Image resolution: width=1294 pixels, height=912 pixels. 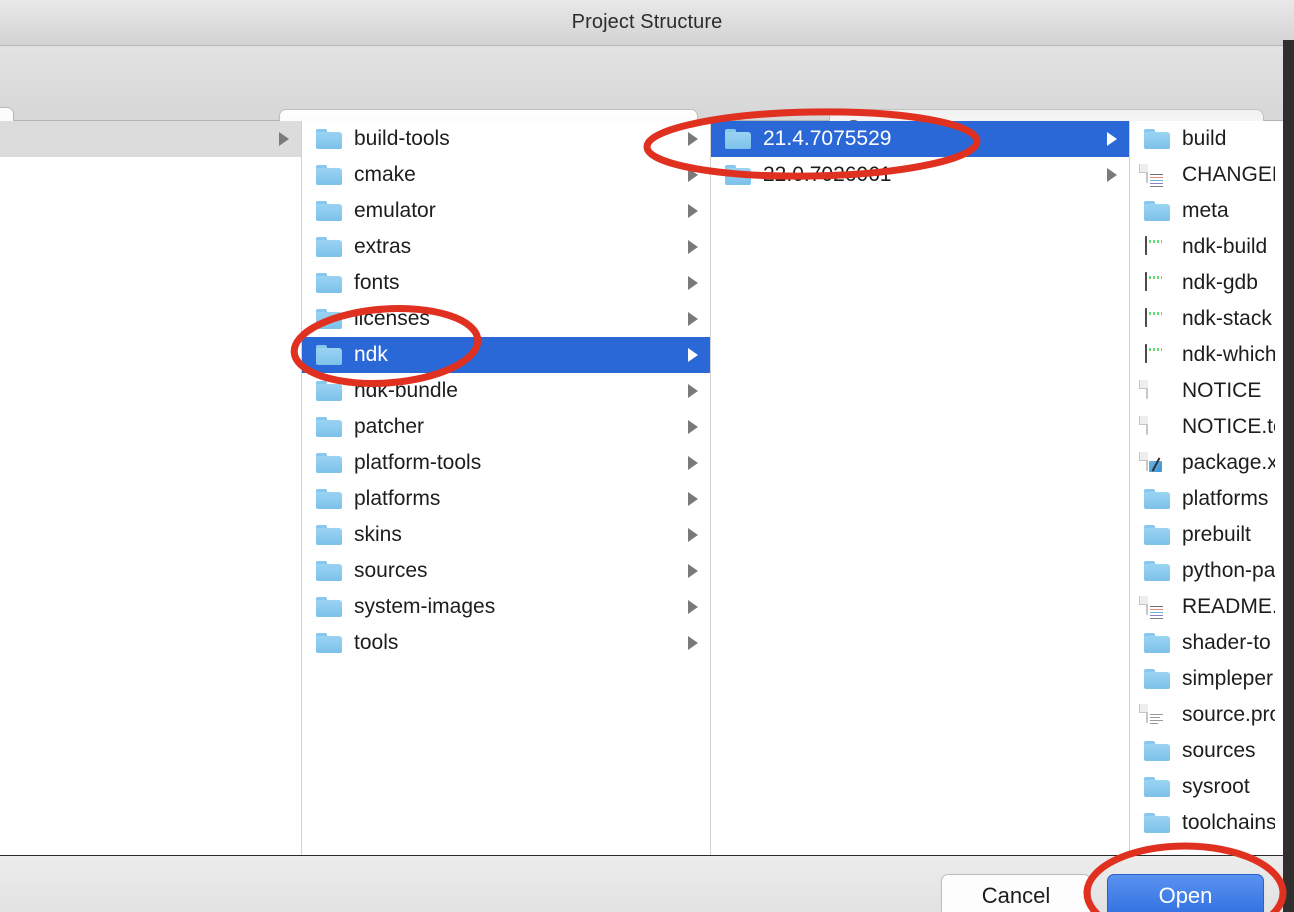 I want to click on list-item, so click(x=150, y=139).